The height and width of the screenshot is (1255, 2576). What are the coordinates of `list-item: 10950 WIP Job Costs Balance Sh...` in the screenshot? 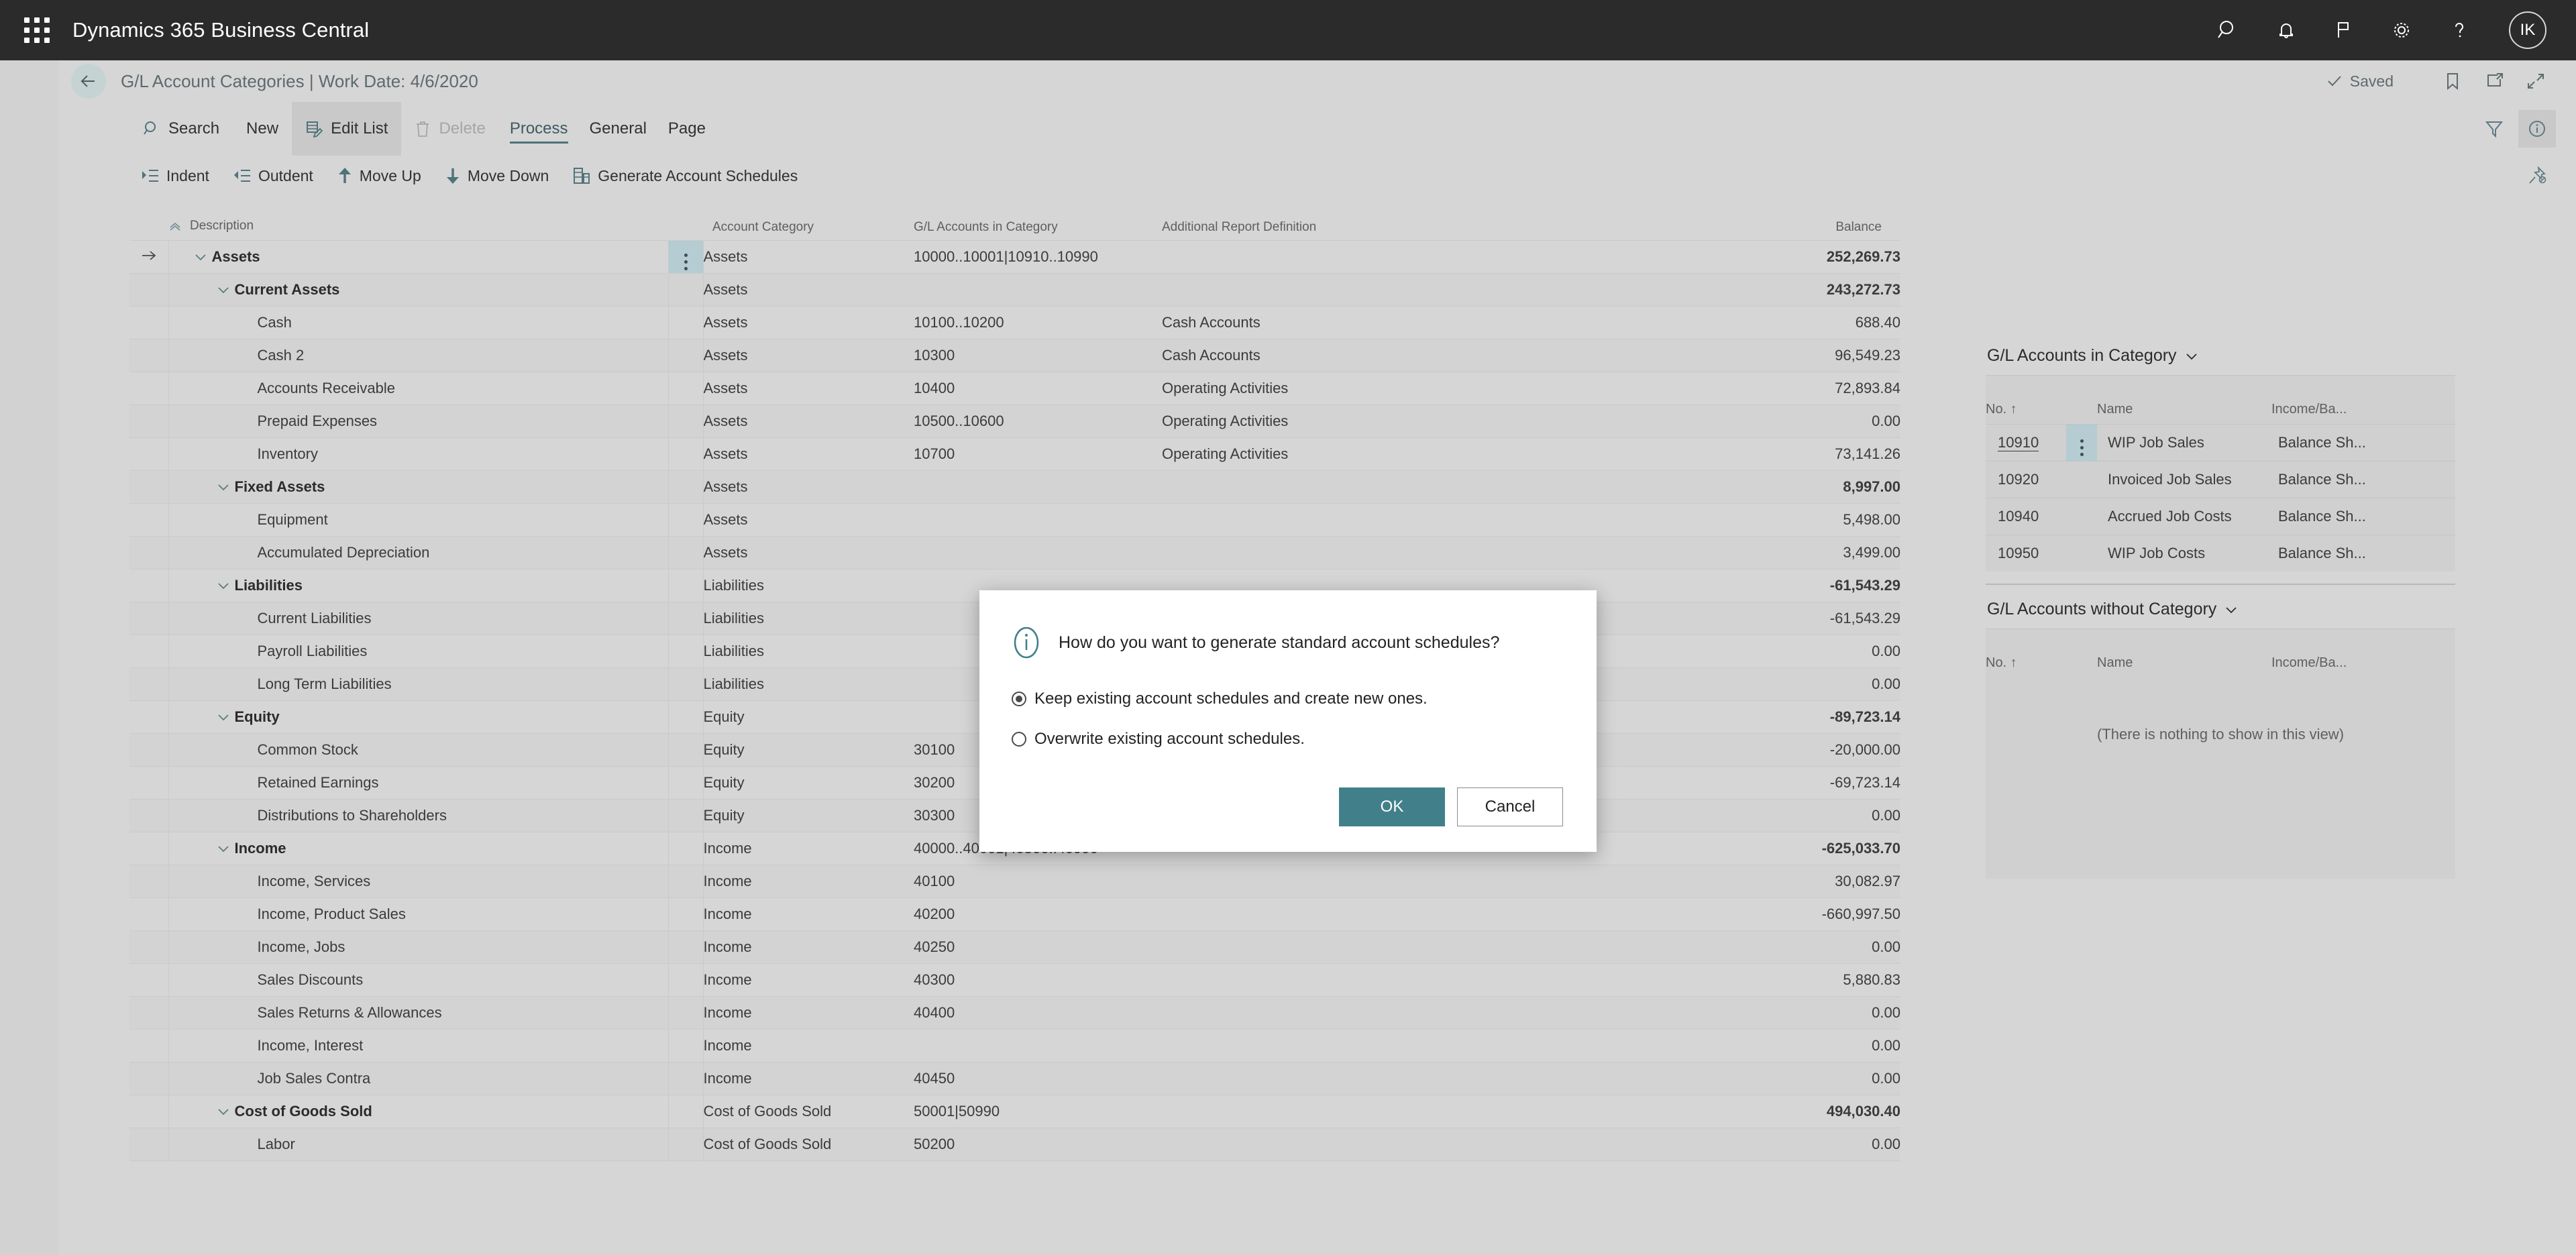 It's located at (2220, 553).